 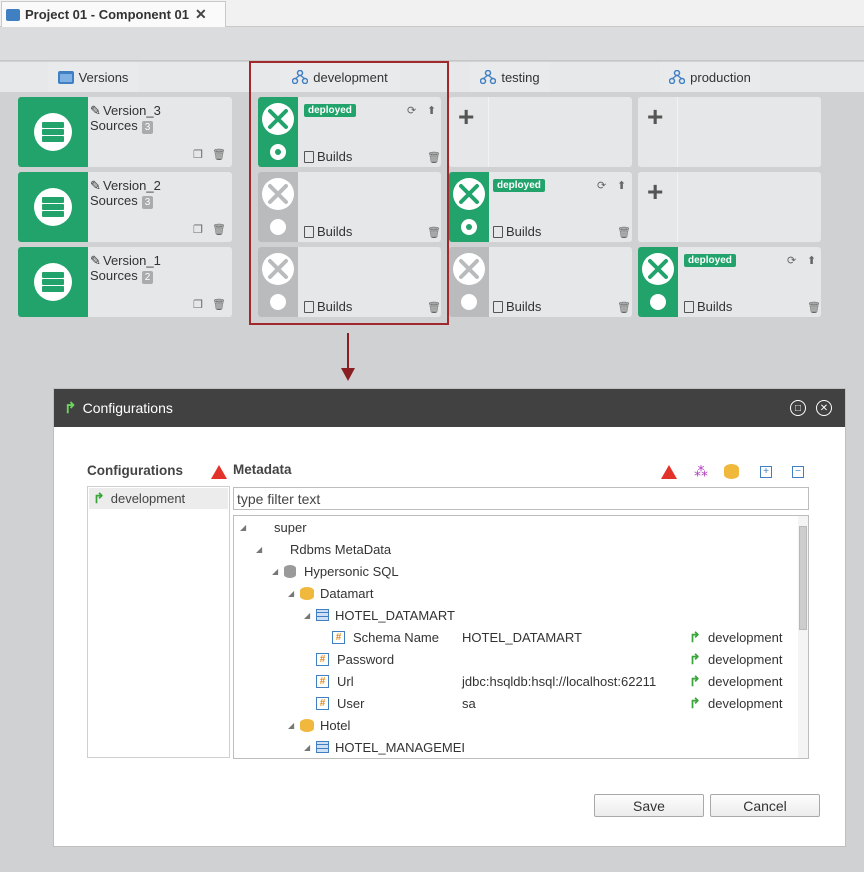 I want to click on tree-value: HOTEL_DATAMART, so click(x=522, y=637).